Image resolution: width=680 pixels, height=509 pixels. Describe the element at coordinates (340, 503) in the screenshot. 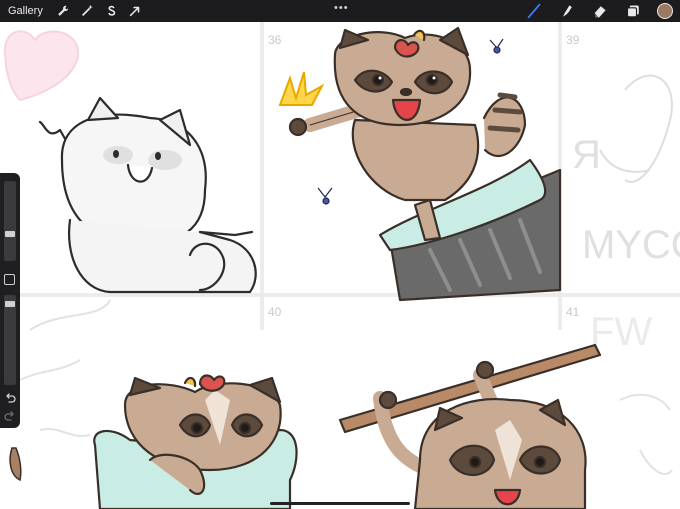

I see `home-indicator` at that location.